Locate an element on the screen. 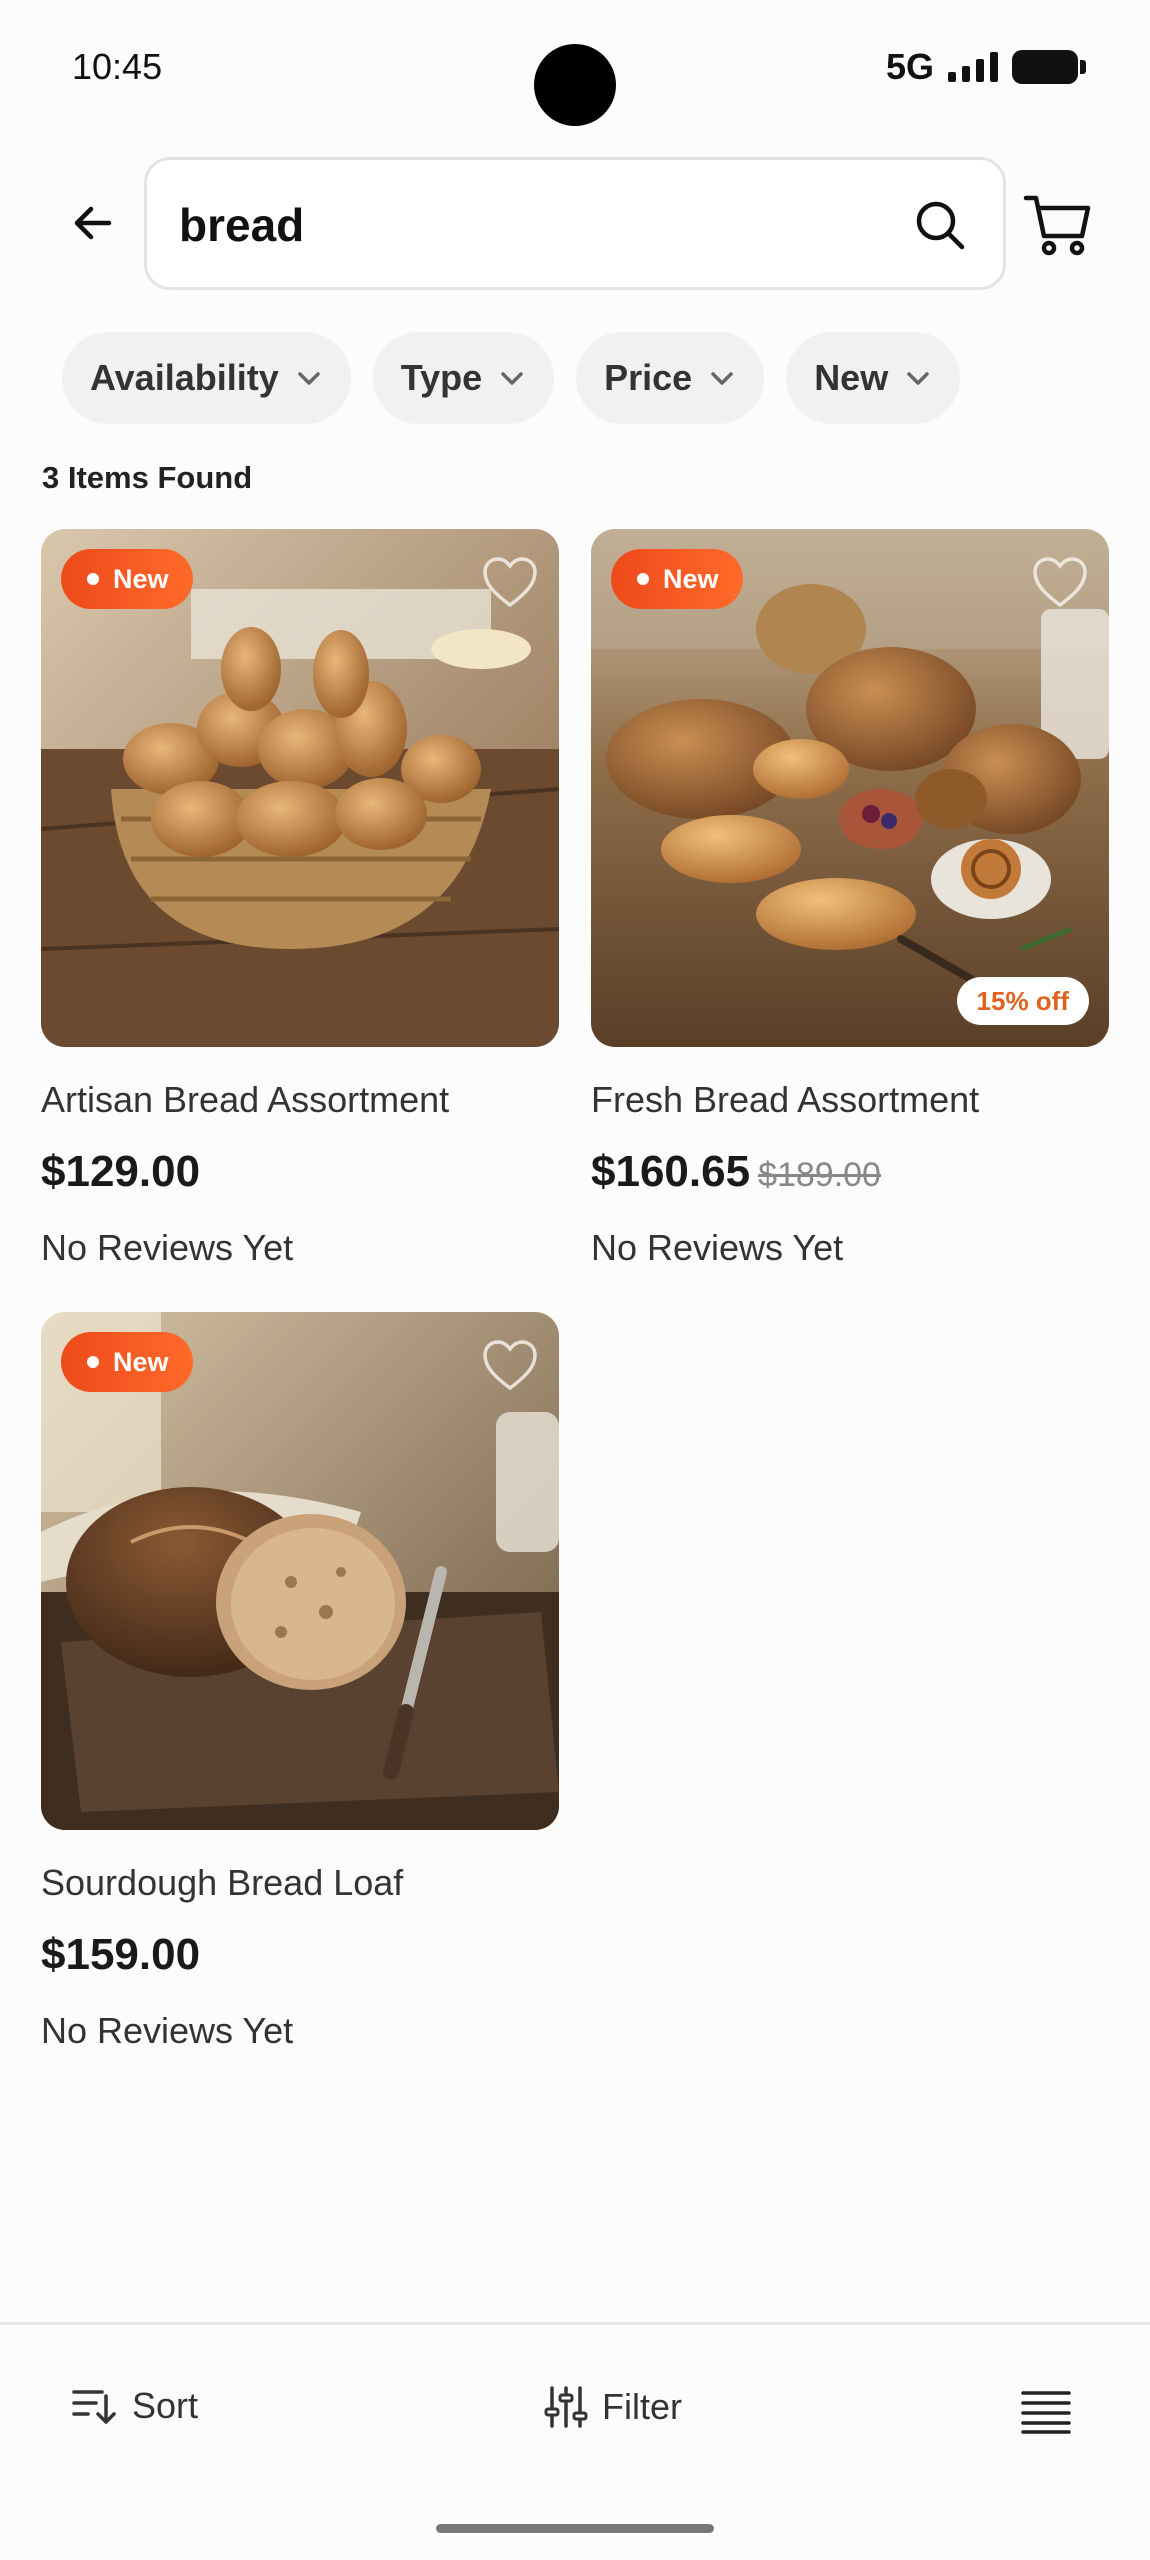 The width and height of the screenshot is (1150, 2560). list-view-button is located at coordinates (1046, 2412).